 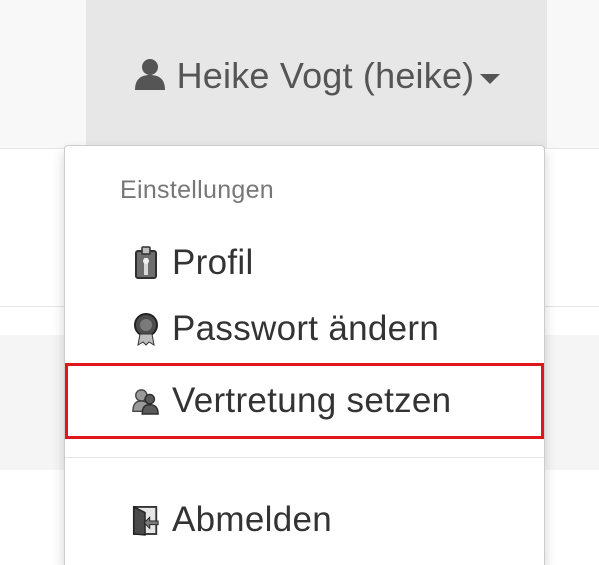 I want to click on menu-item-label: Passwort ändern, so click(x=306, y=328).